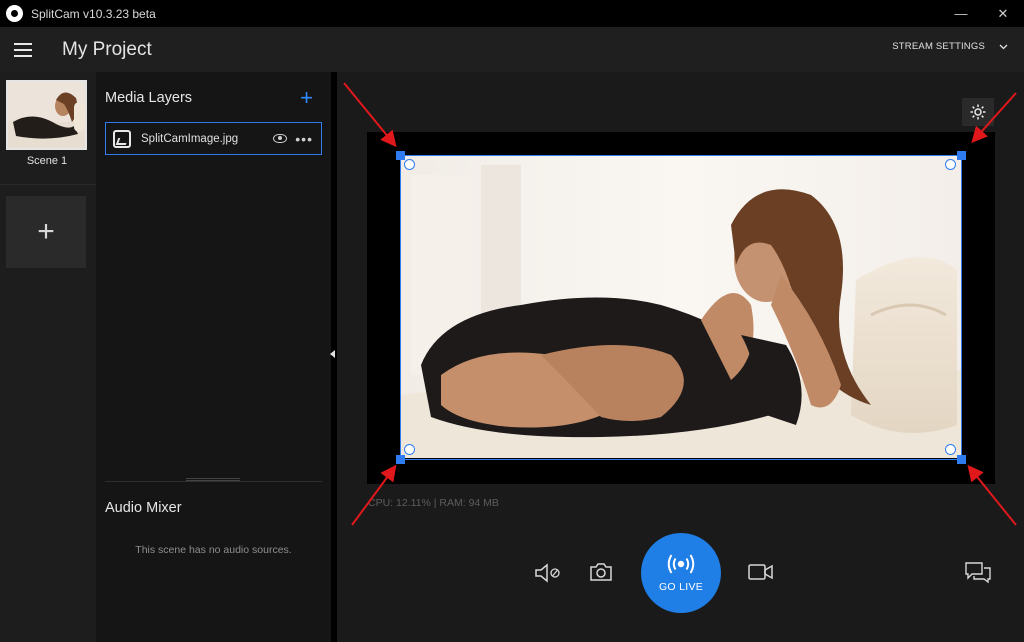 This screenshot has height=642, width=1024. I want to click on scenes-panel: Scene 1 +, so click(48, 357).